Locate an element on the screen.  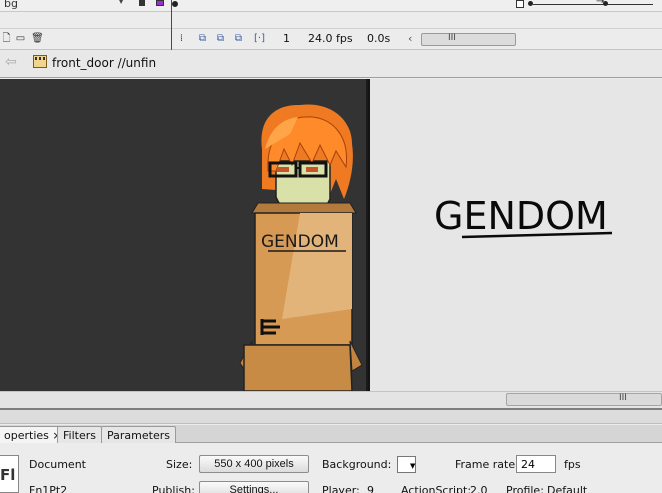
fps-unit-label: fps is located at coordinates (572, 464).